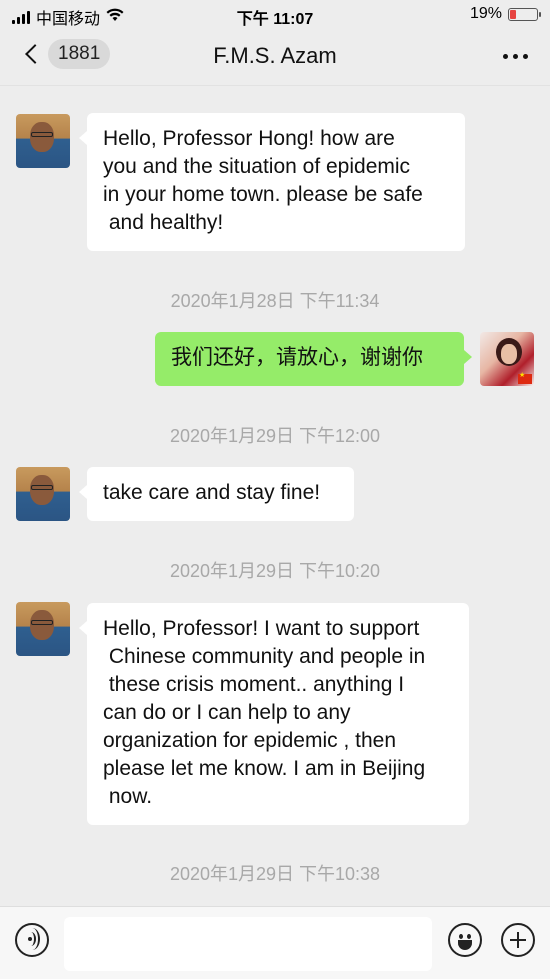 This screenshot has height=979, width=550. Describe the element at coordinates (505, 14) in the screenshot. I see `status-right: 19%` at that location.